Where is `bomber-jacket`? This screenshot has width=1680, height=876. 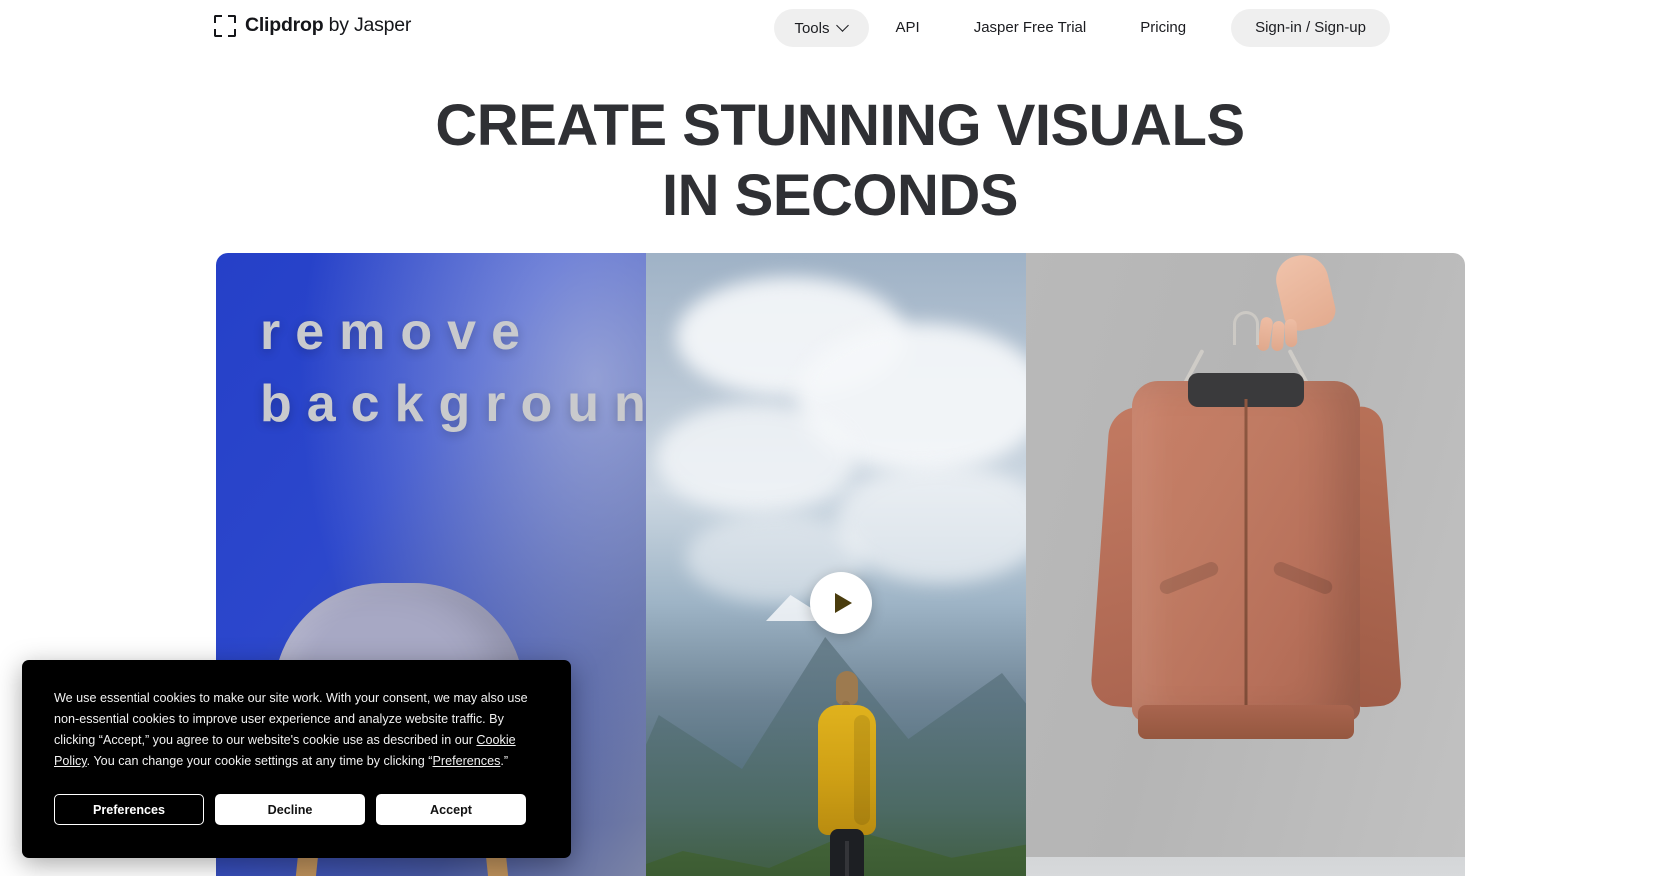 bomber-jacket is located at coordinates (1245, 587).